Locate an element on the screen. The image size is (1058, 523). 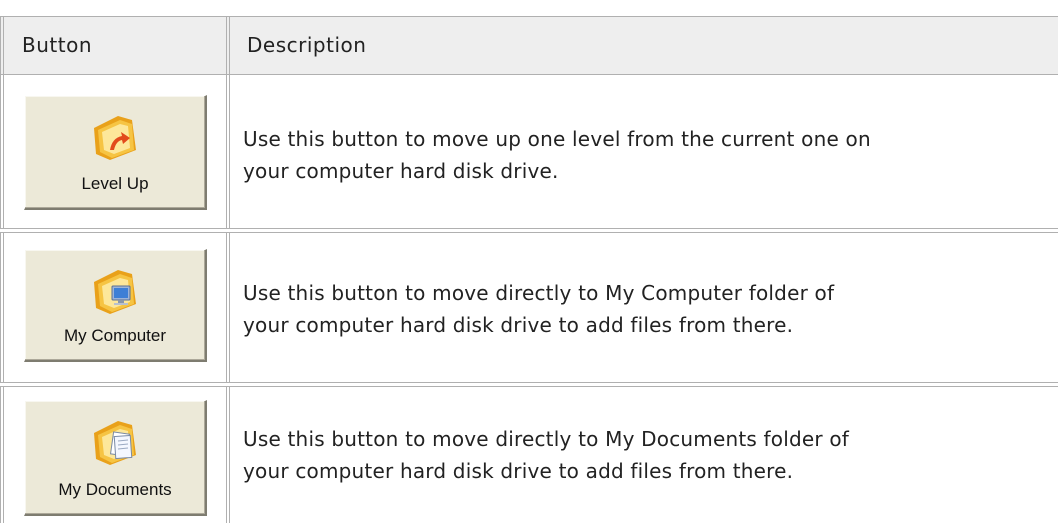
header-button: Button is located at coordinates (57, 45).